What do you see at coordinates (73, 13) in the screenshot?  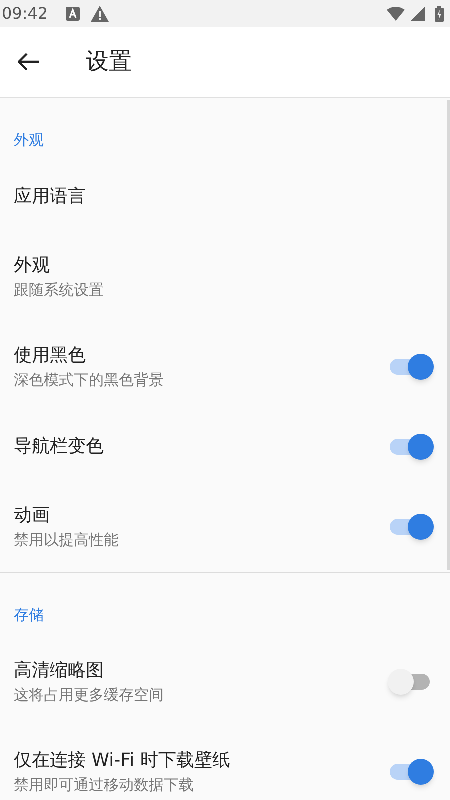 I see `notification-icon` at bounding box center [73, 13].